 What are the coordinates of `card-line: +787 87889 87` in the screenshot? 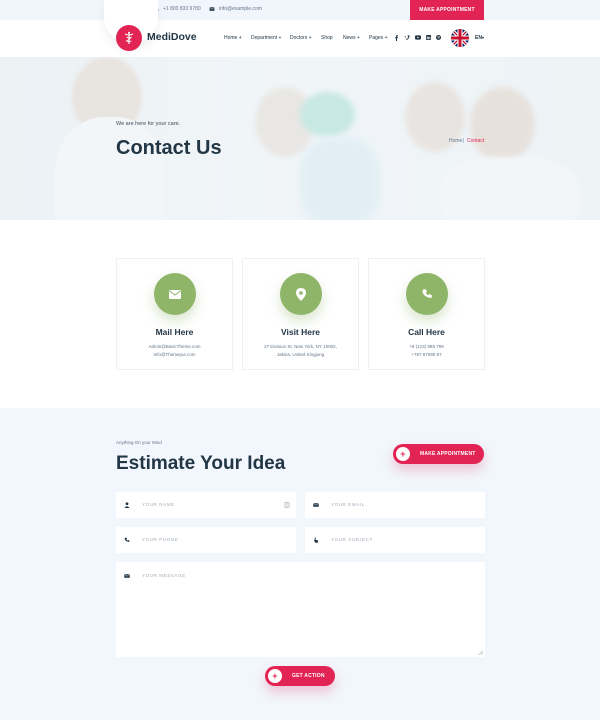 It's located at (426, 354).